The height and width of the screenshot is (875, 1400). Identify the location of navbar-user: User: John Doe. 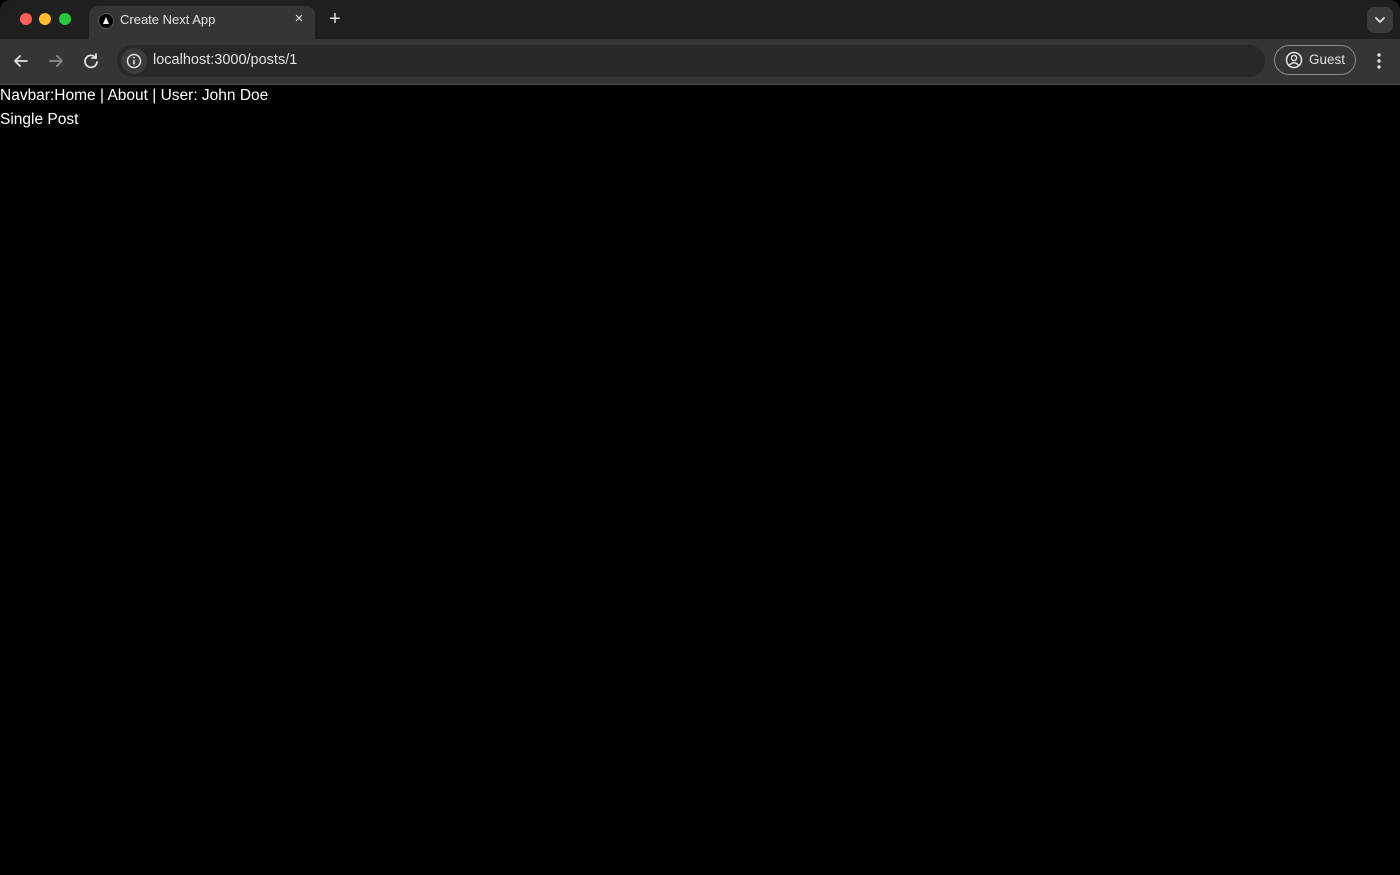
(214, 95).